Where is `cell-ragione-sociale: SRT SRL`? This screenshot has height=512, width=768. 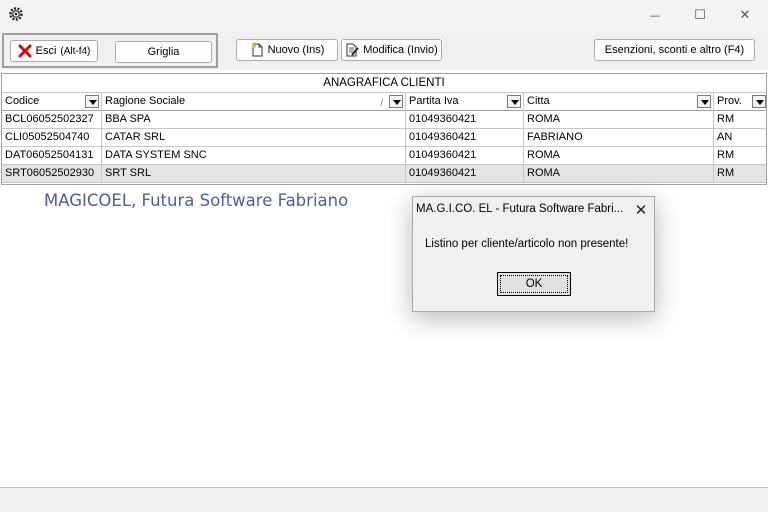 cell-ragione-sociale: SRT SRL is located at coordinates (254, 174).